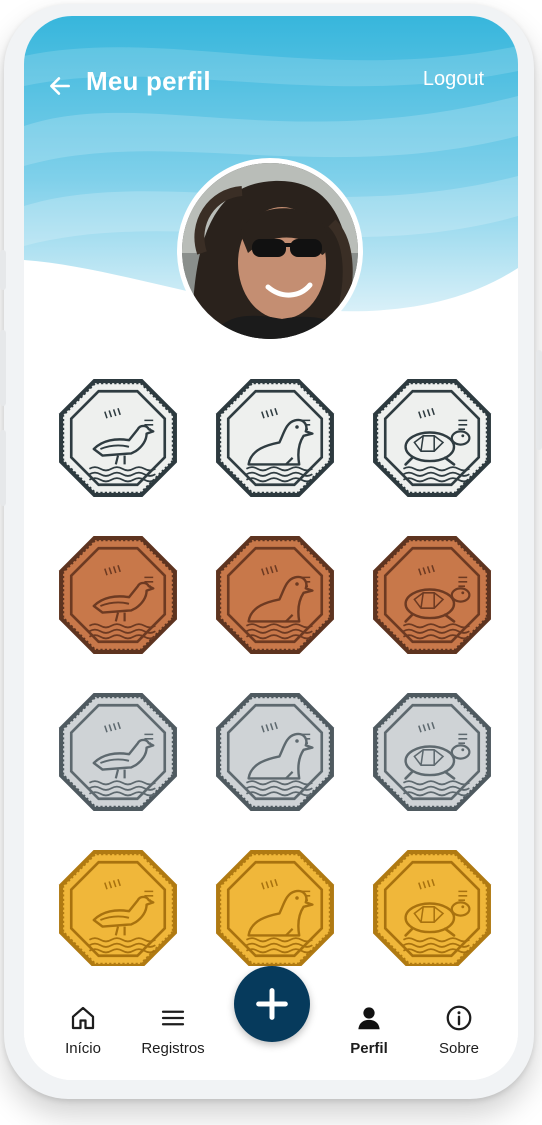 The width and height of the screenshot is (542, 1125). What do you see at coordinates (539, 400) in the screenshot?
I see `phone-power-button` at bounding box center [539, 400].